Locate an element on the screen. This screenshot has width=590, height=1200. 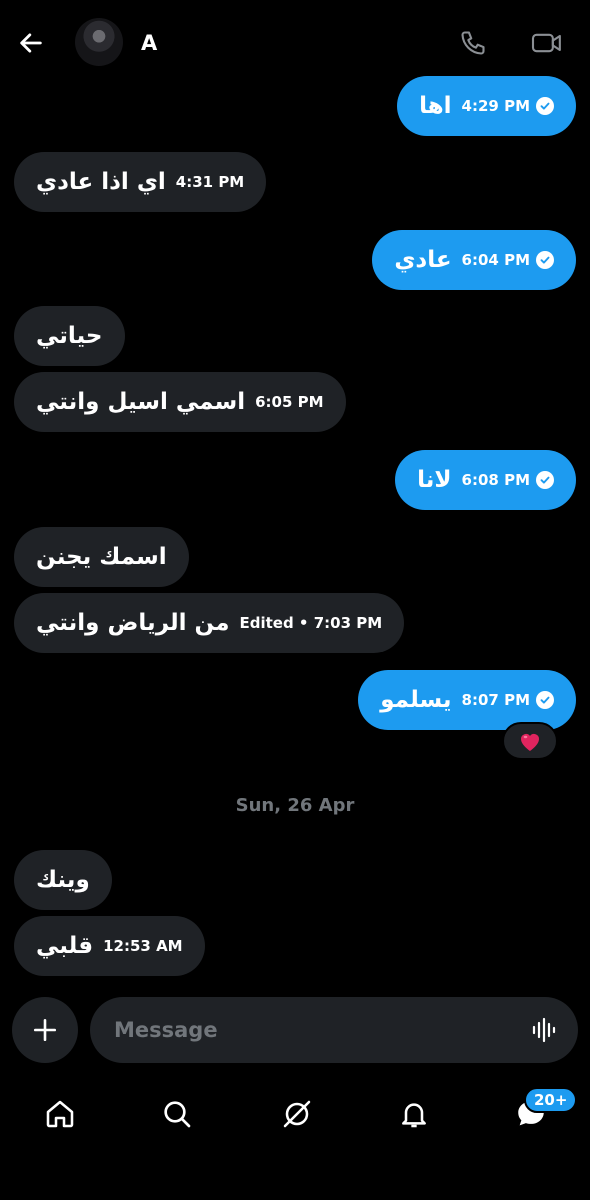
avatar is located at coordinates (99, 42).